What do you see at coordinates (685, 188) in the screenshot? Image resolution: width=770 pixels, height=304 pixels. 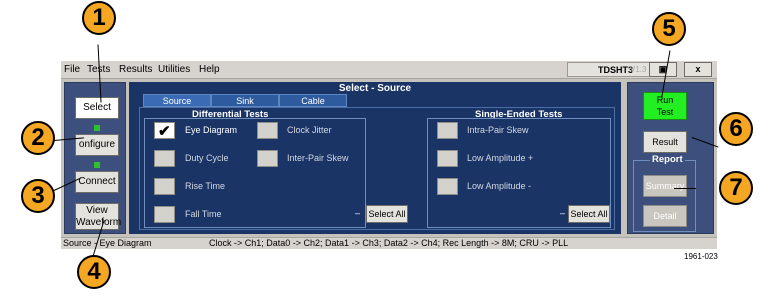 I see `callout-7-line` at bounding box center [685, 188].